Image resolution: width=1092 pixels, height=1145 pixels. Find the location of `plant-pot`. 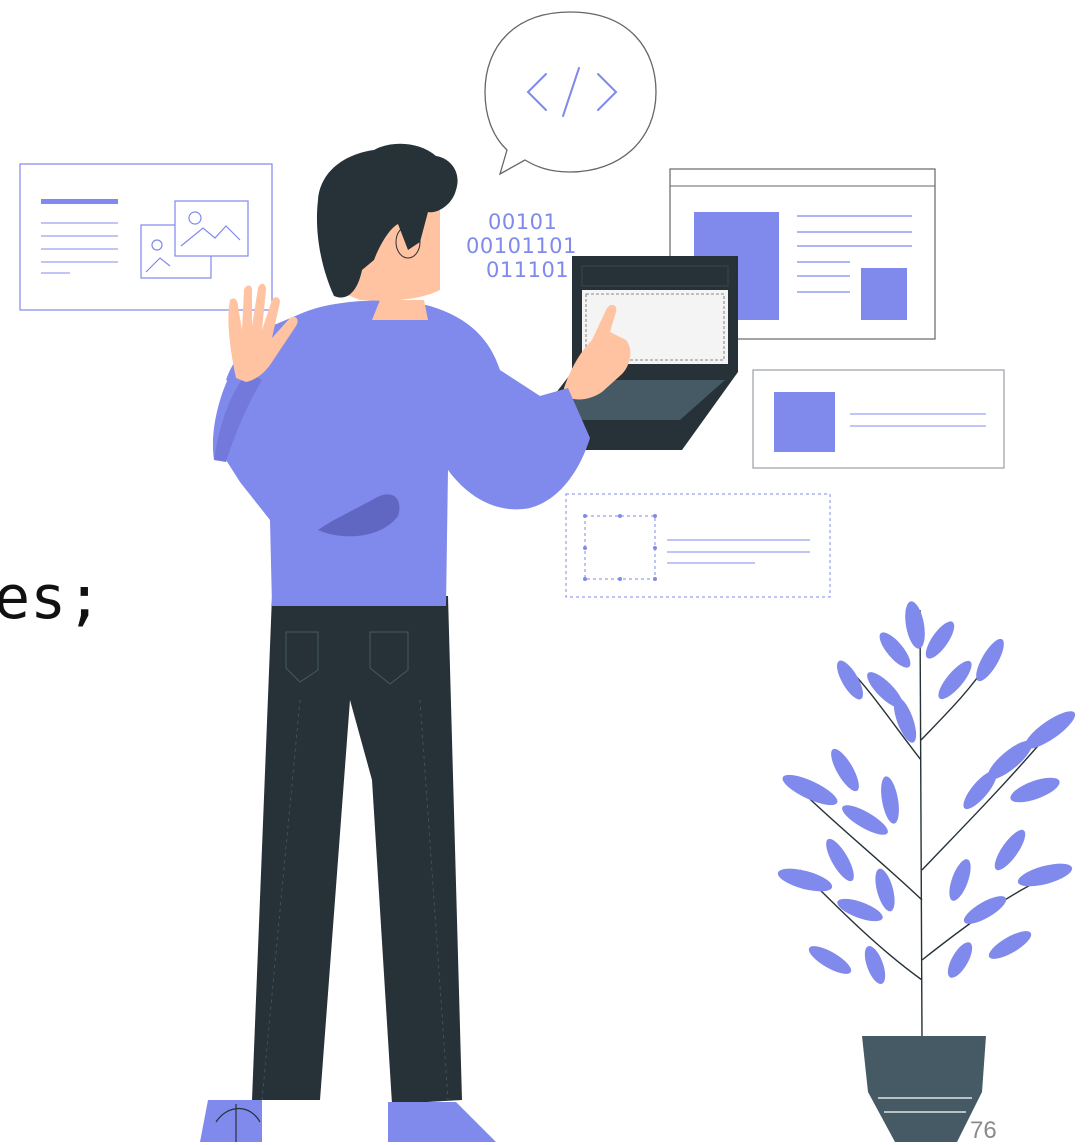

plant-pot is located at coordinates (924, 1089).